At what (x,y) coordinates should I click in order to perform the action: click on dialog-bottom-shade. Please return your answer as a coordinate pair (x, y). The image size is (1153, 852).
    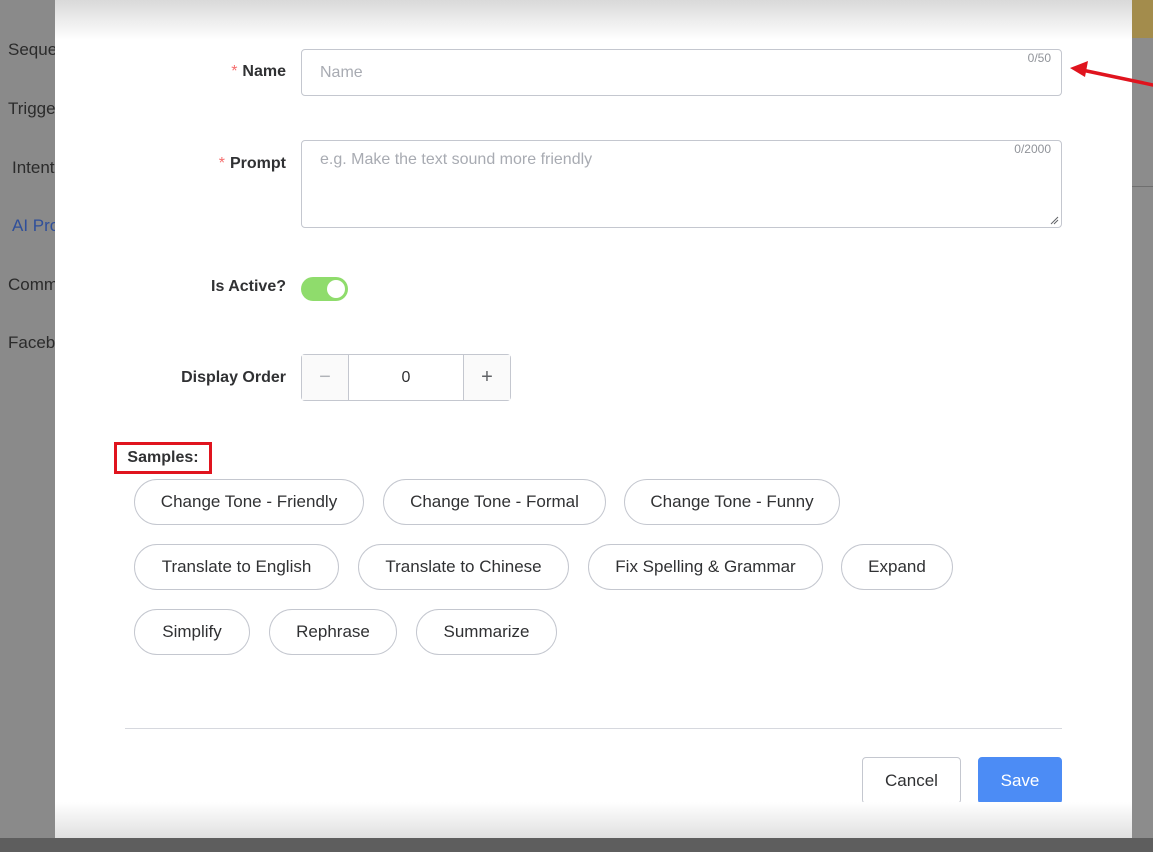
    Looking at the image, I should click on (593, 820).